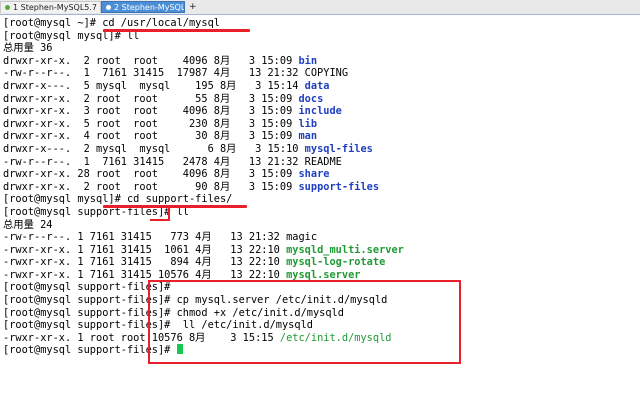 The height and width of the screenshot is (407, 640). What do you see at coordinates (16, 7) in the screenshot?
I see `tab-number: 1` at bounding box center [16, 7].